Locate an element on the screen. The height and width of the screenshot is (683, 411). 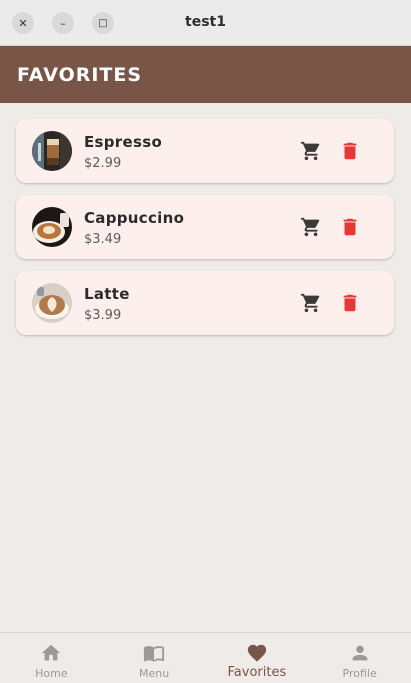
title-bar: ✕ – □ test1 is located at coordinates (205, 23).